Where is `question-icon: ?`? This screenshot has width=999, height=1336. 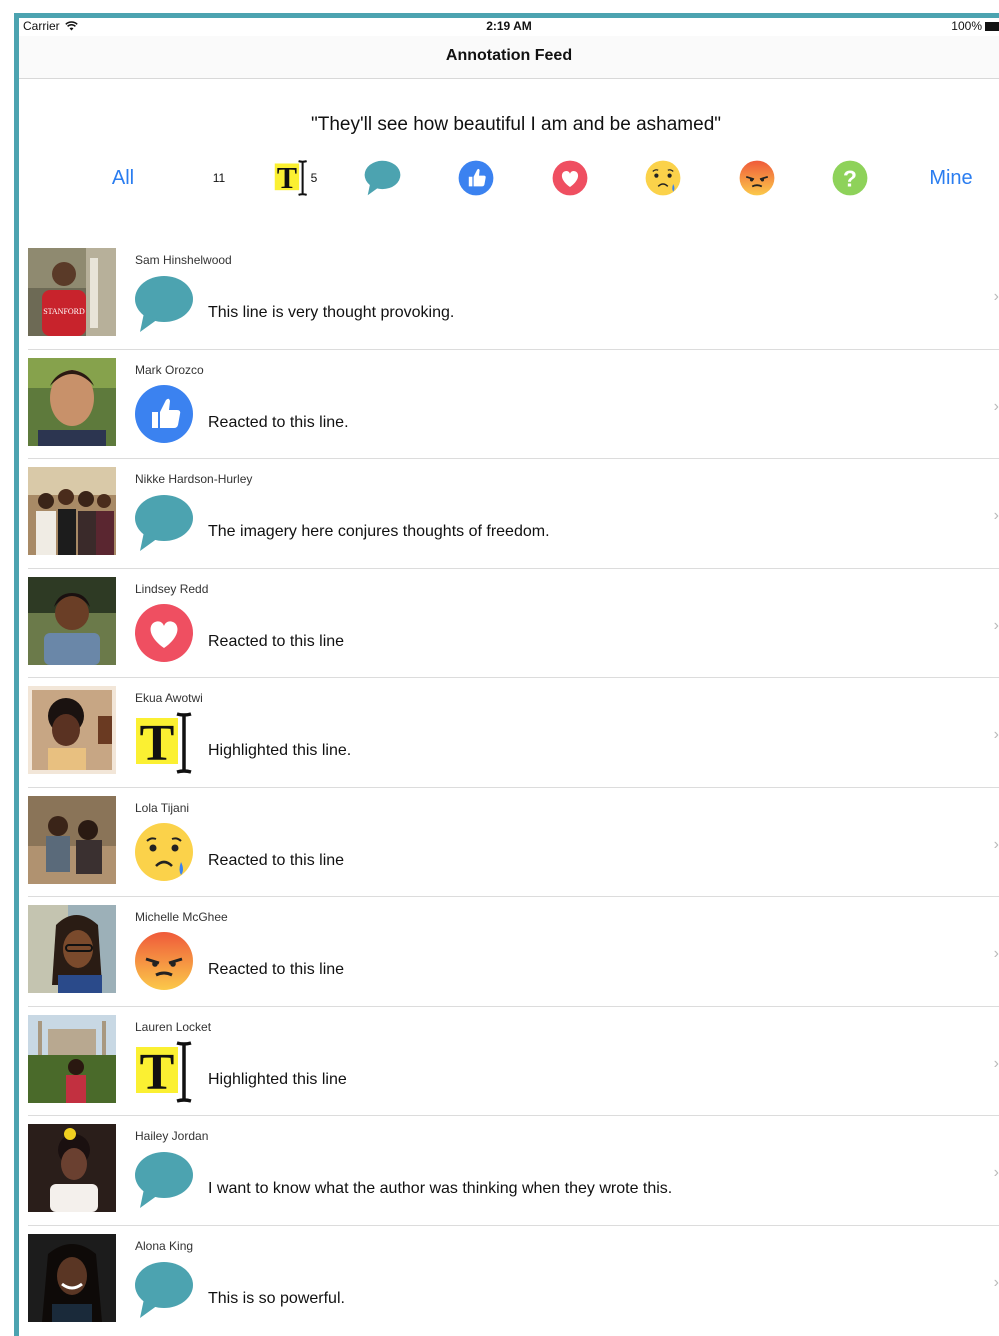
question-icon: ? is located at coordinates (850, 178).